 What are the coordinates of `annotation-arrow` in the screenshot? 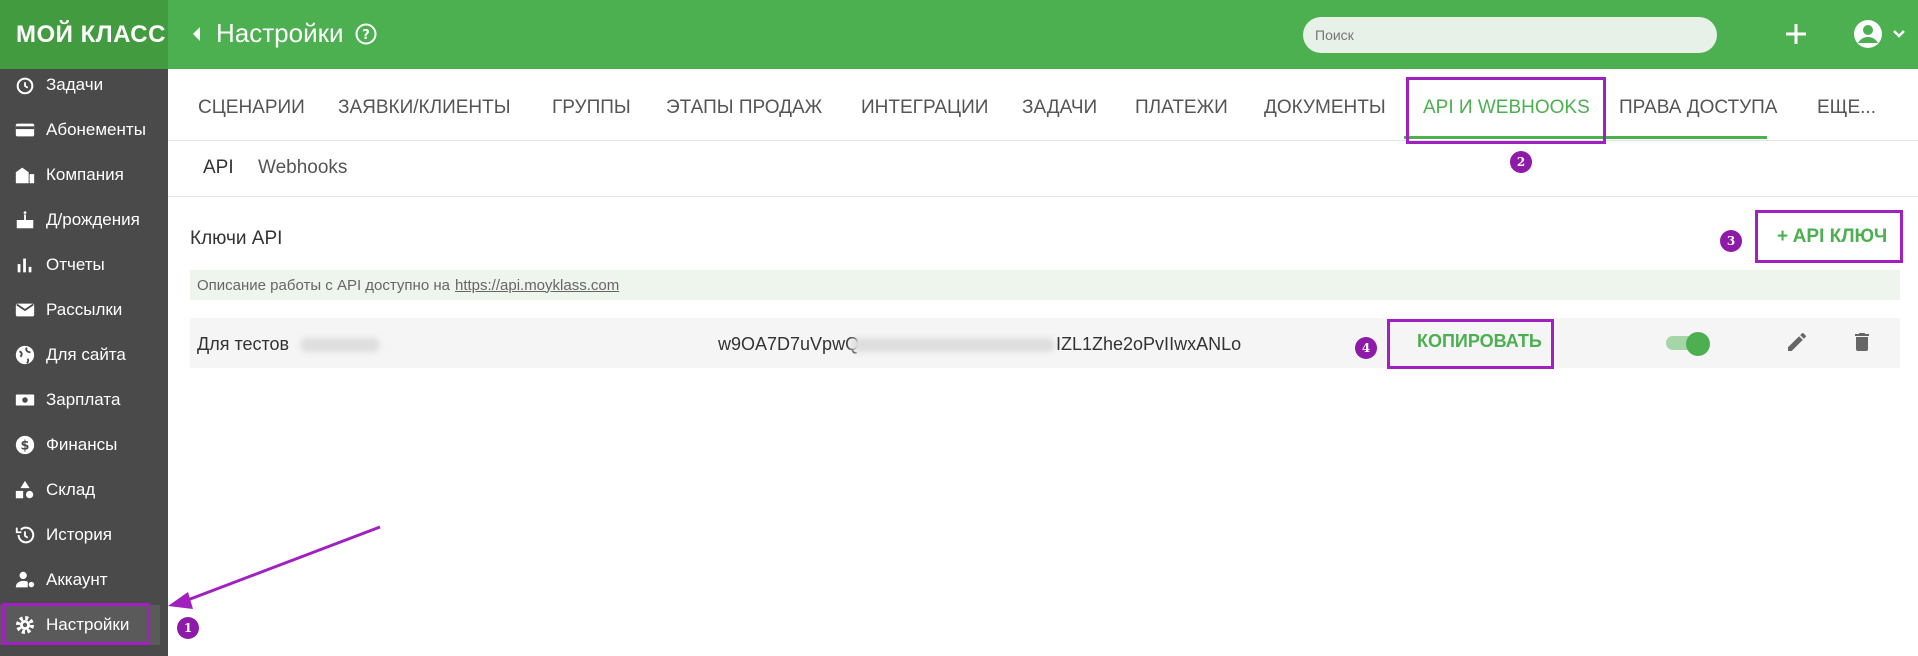 It's located at (274, 567).